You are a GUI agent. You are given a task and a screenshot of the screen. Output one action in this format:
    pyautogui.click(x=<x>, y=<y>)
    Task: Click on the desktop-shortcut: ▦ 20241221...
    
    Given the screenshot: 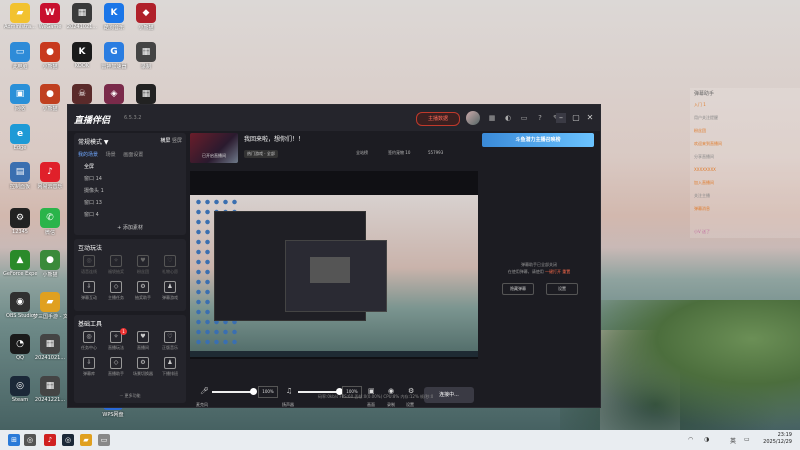 What is the action you would take?
    pyautogui.click(x=50, y=389)
    